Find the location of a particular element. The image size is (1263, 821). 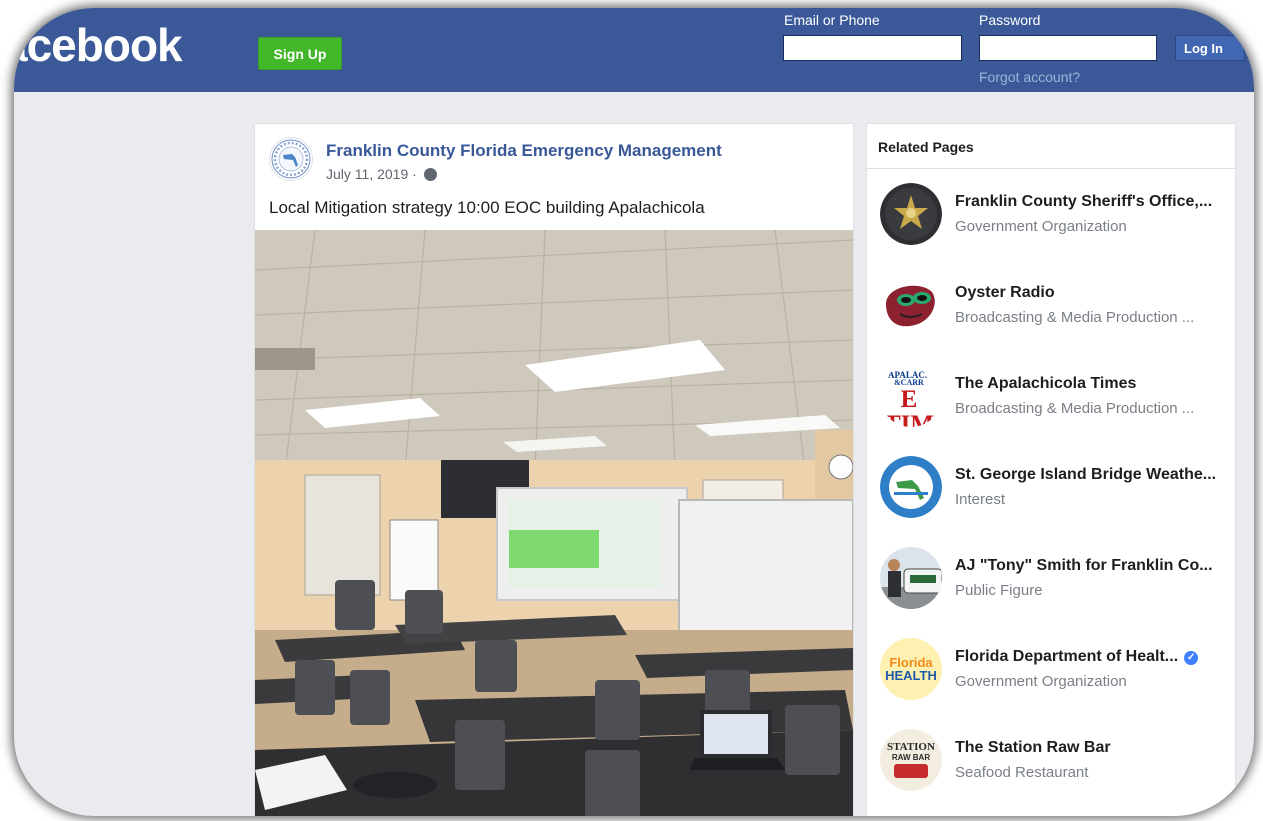

county-seal-icon is located at coordinates (911, 487).